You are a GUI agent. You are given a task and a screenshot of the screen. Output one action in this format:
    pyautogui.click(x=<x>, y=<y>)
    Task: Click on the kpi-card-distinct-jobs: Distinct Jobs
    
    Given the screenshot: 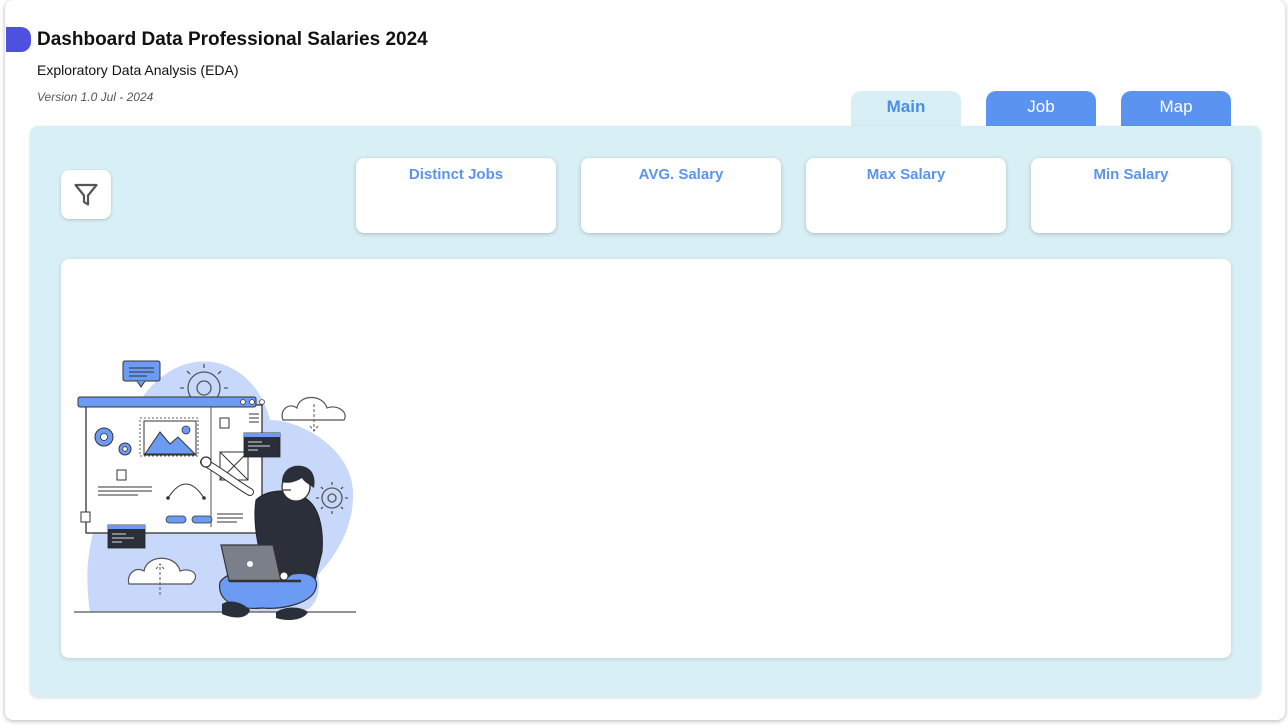 What is the action you would take?
    pyautogui.click(x=456, y=195)
    